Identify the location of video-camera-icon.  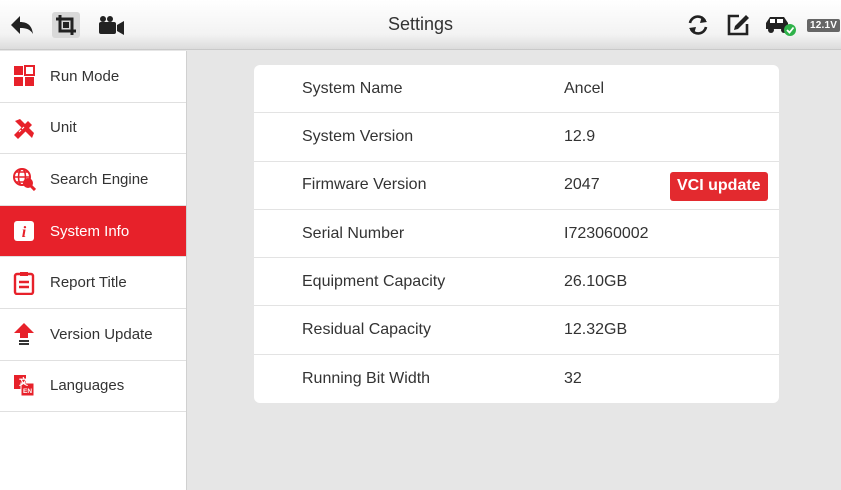
(112, 25).